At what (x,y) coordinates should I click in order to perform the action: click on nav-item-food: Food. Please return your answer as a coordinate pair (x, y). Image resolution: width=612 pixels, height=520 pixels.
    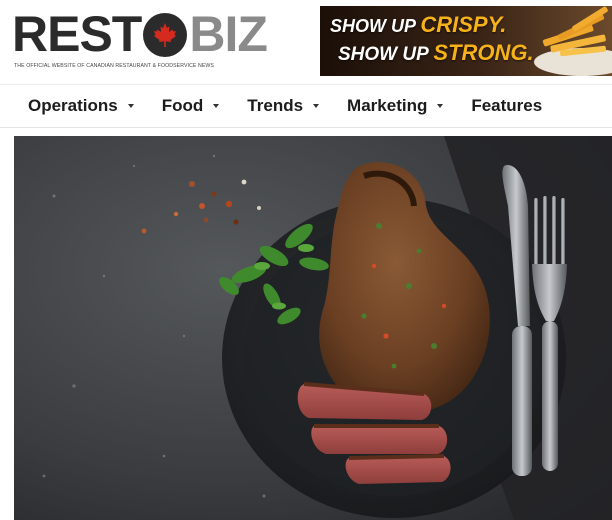
    Looking at the image, I should click on (191, 106).